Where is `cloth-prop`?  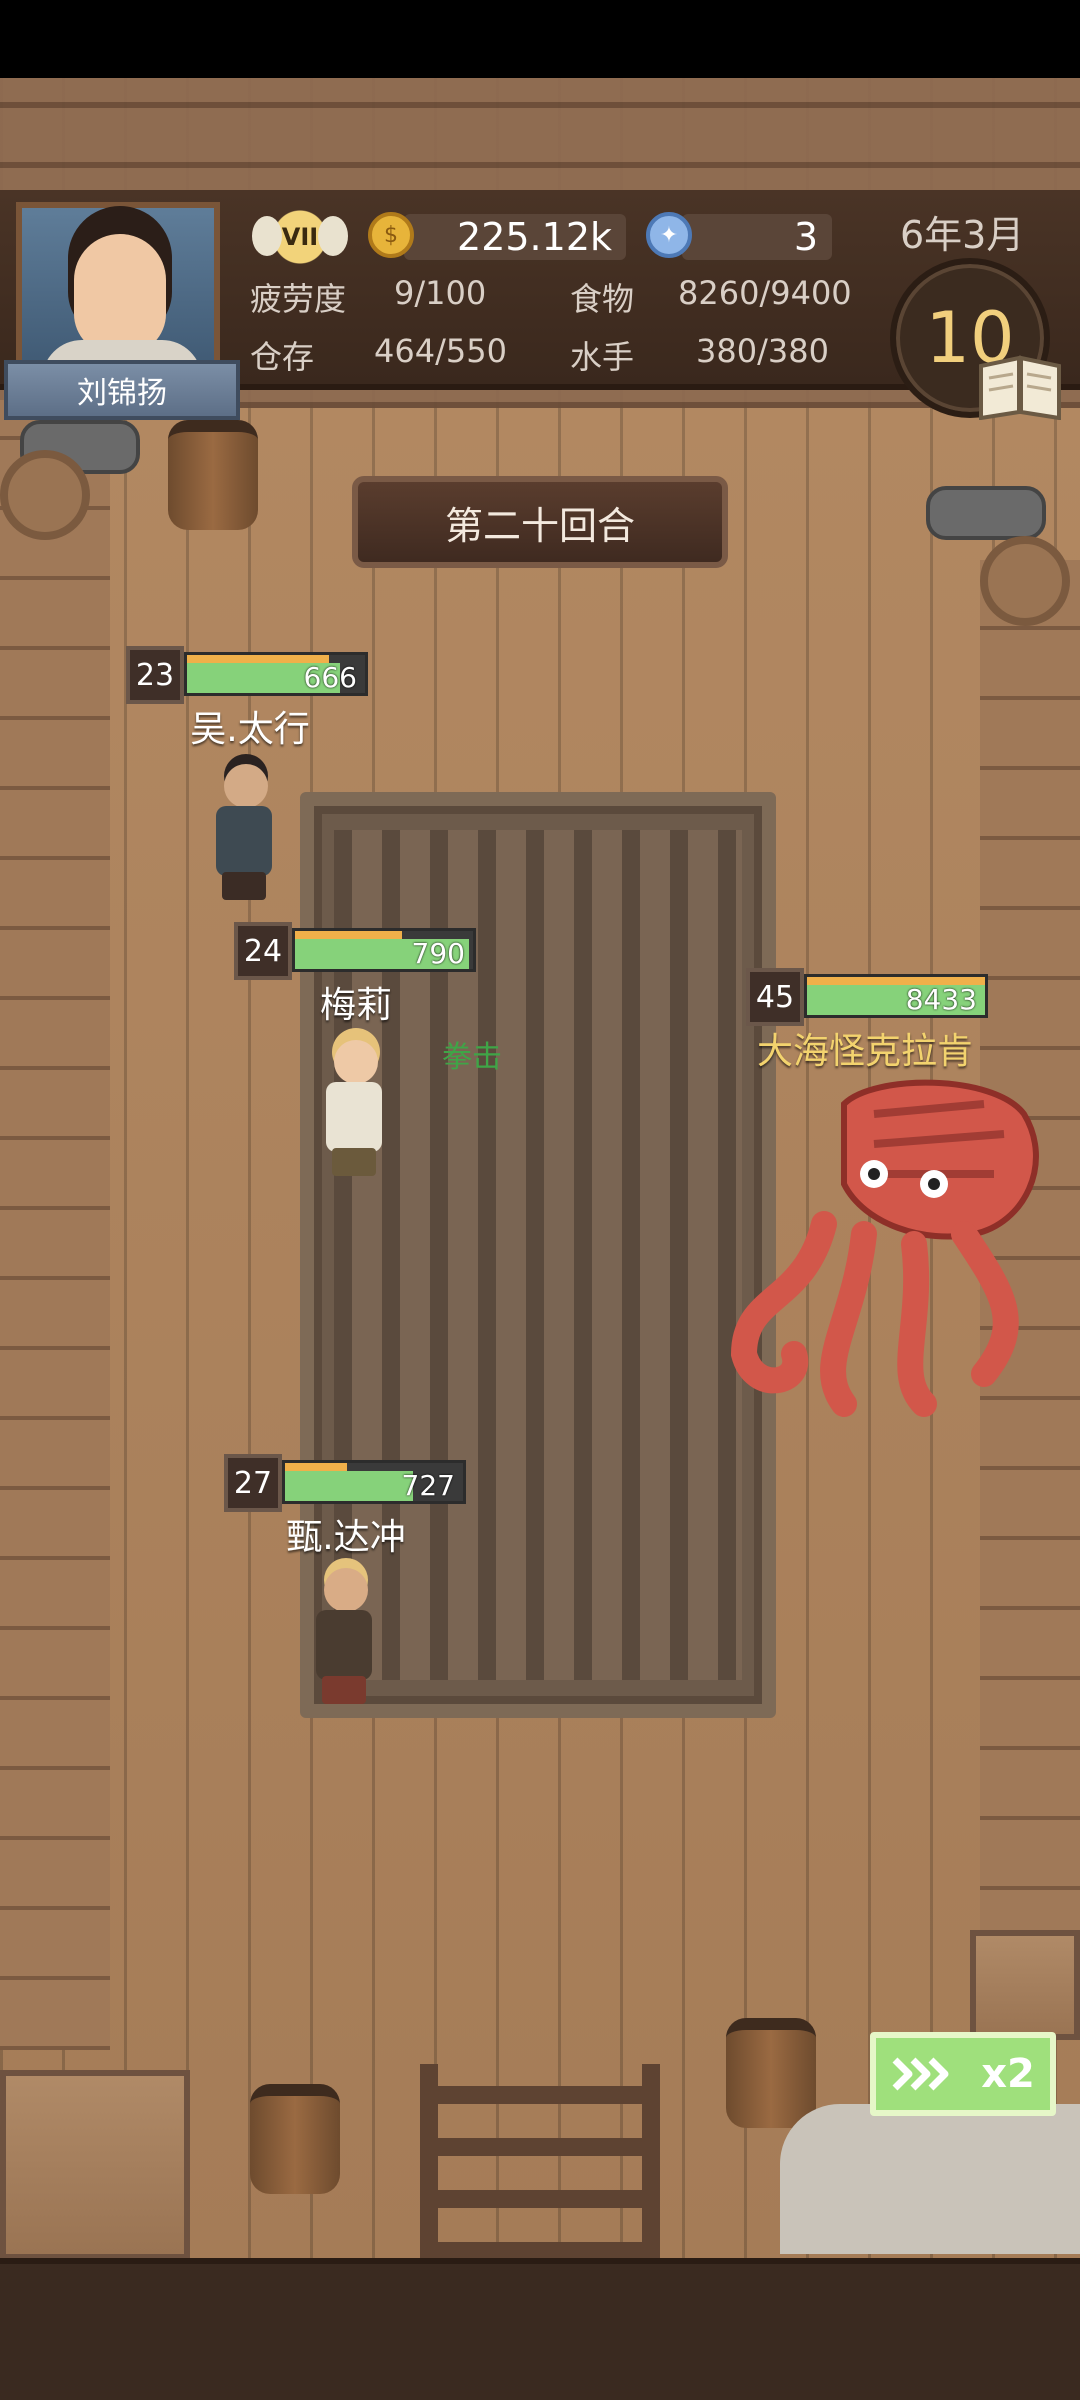
cloth-prop is located at coordinates (930, 2179).